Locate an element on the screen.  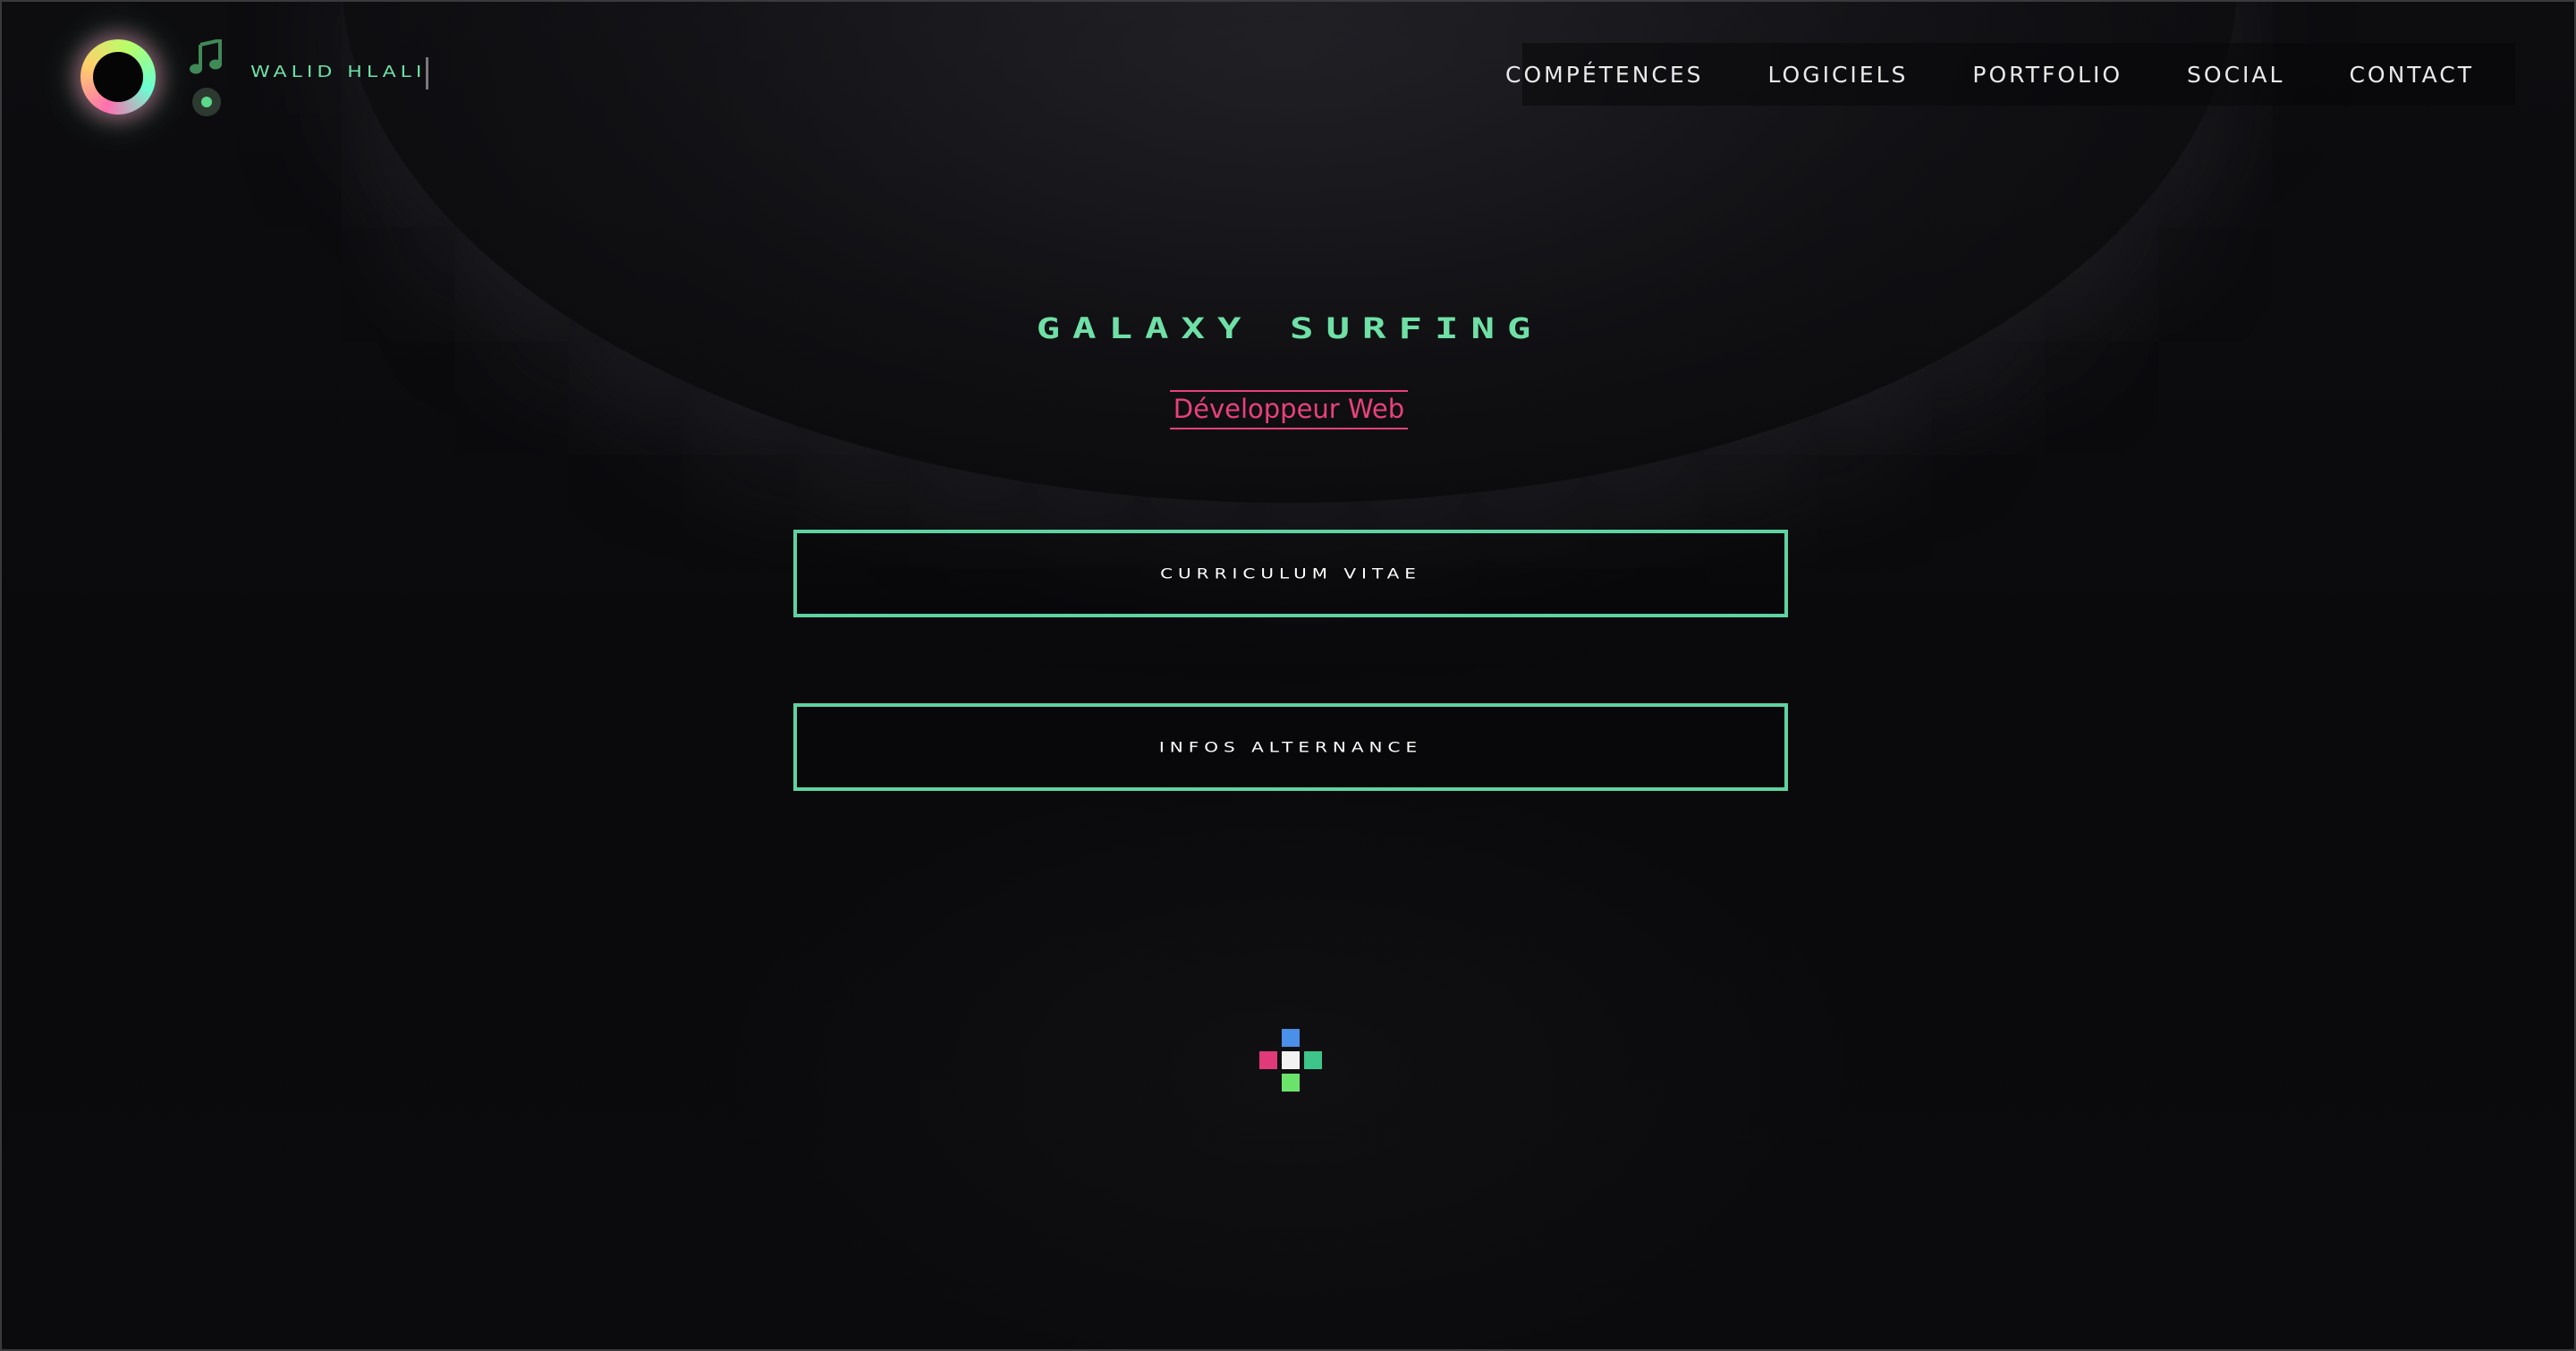
infos-alternance-label: Infos Alternance is located at coordinates (1290, 747).